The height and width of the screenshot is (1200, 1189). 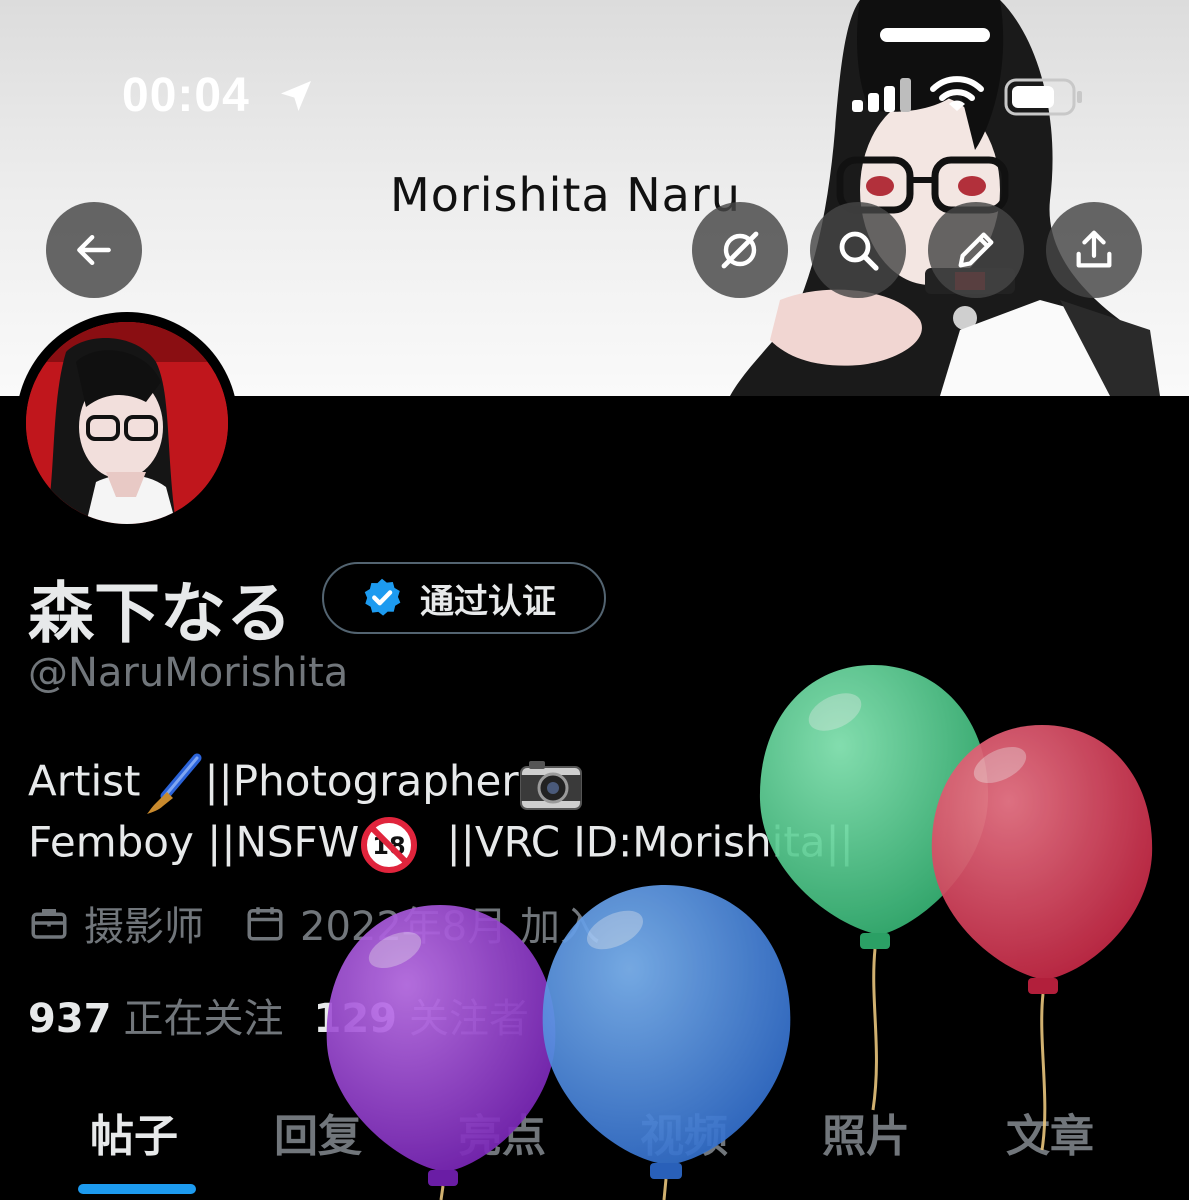 What do you see at coordinates (874, 888) in the screenshot?
I see `green-balloon` at bounding box center [874, 888].